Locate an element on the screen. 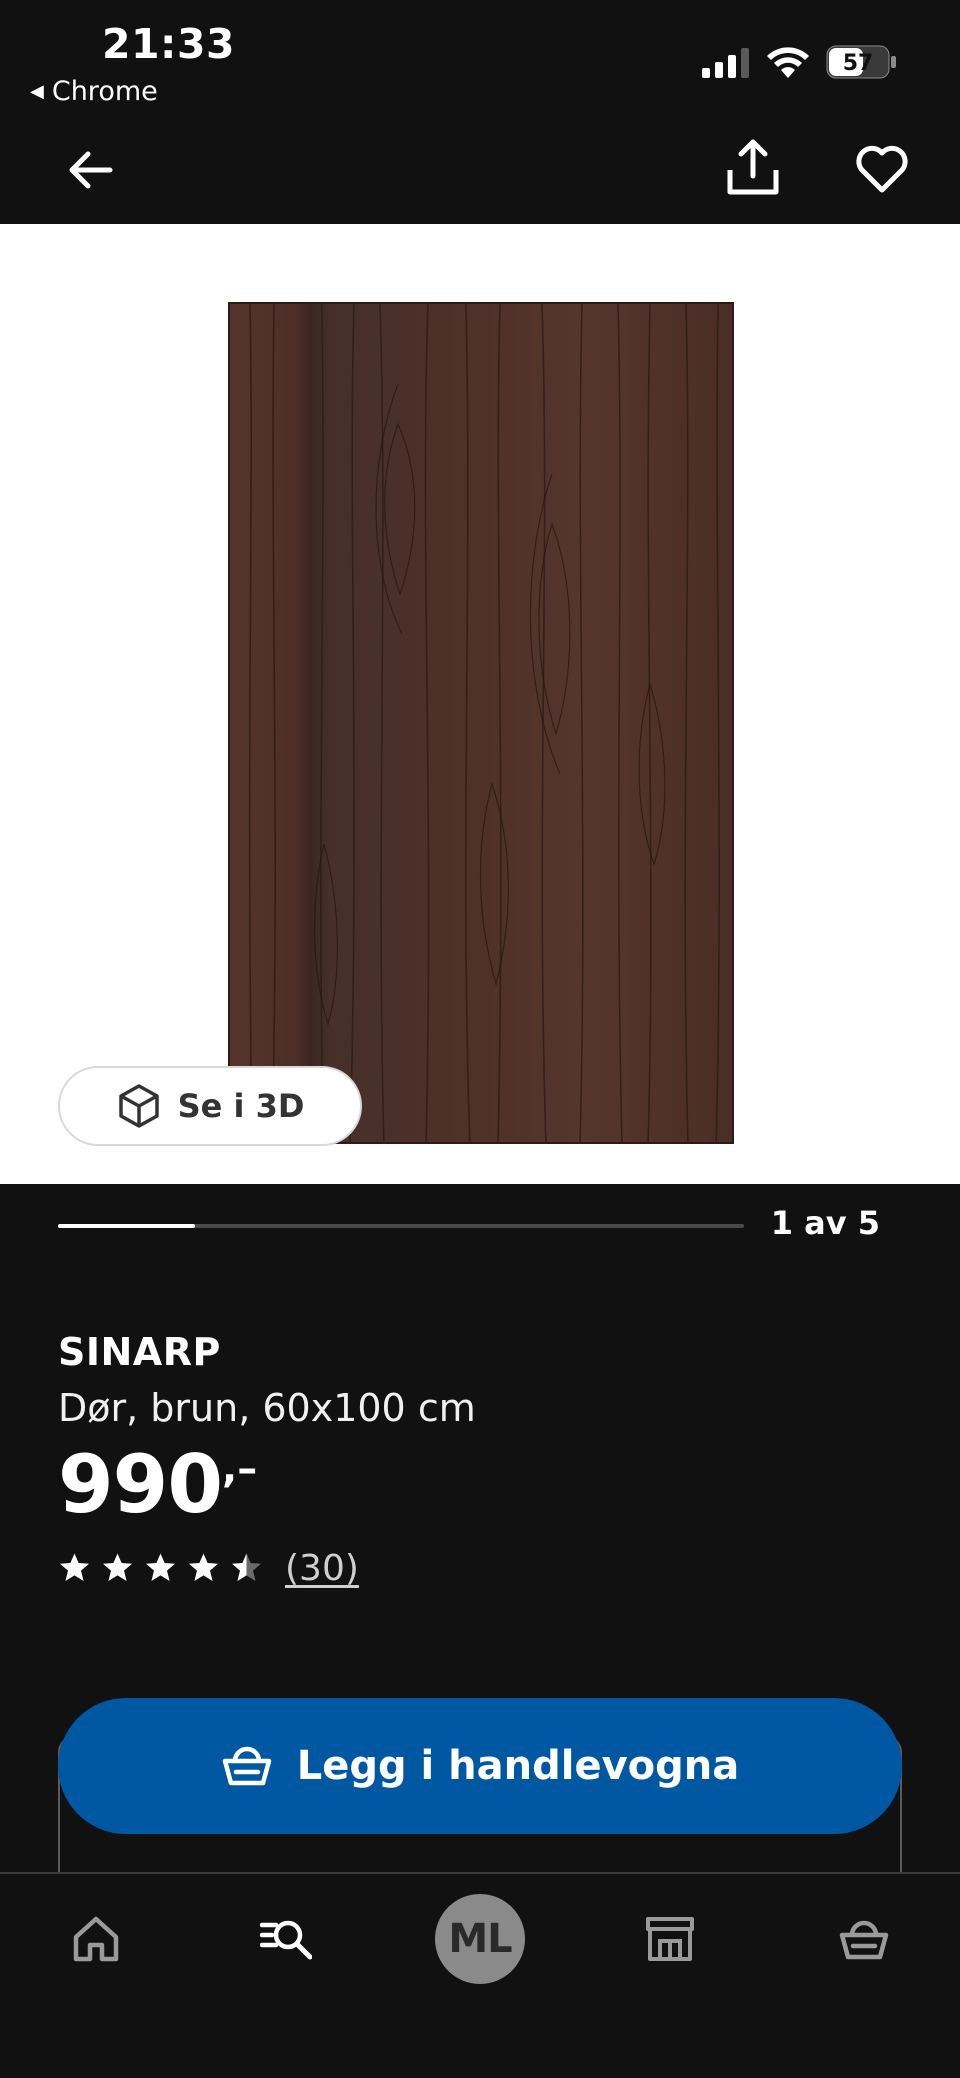 This screenshot has height=2078, width=960. profile-avatar: ML is located at coordinates (480, 1939).